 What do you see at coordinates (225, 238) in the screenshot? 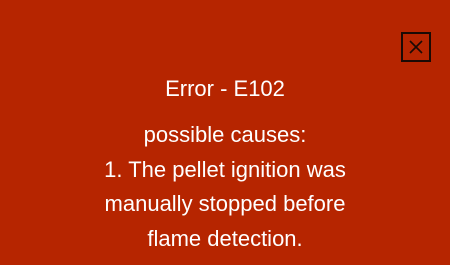
I see `cause-line: flame detection.` at bounding box center [225, 238].